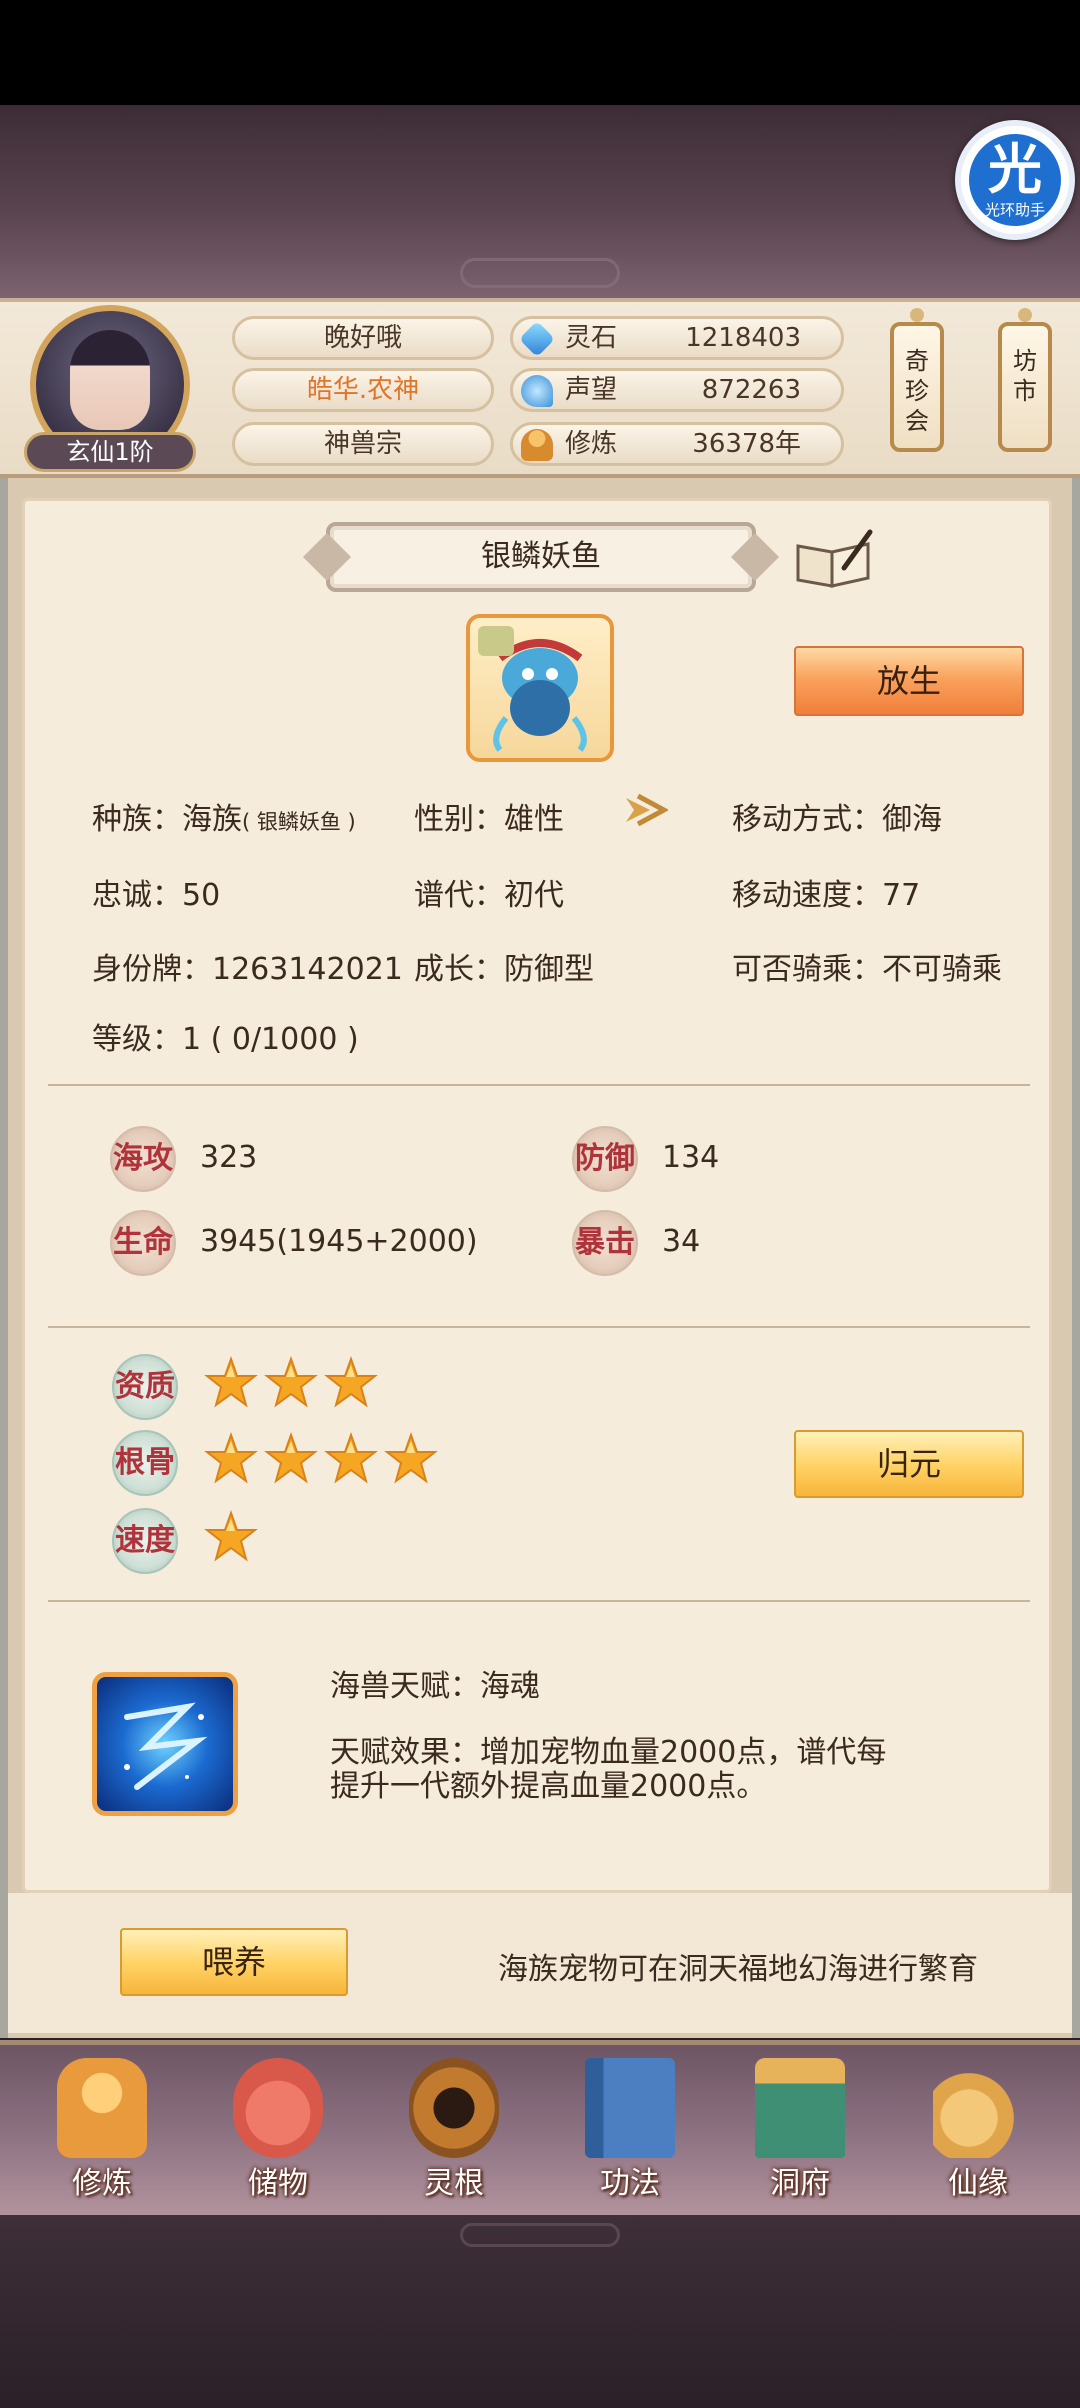 This screenshot has width=1080, height=2408. What do you see at coordinates (454, 2183) in the screenshot?
I see `nav-label: 灵根` at bounding box center [454, 2183].